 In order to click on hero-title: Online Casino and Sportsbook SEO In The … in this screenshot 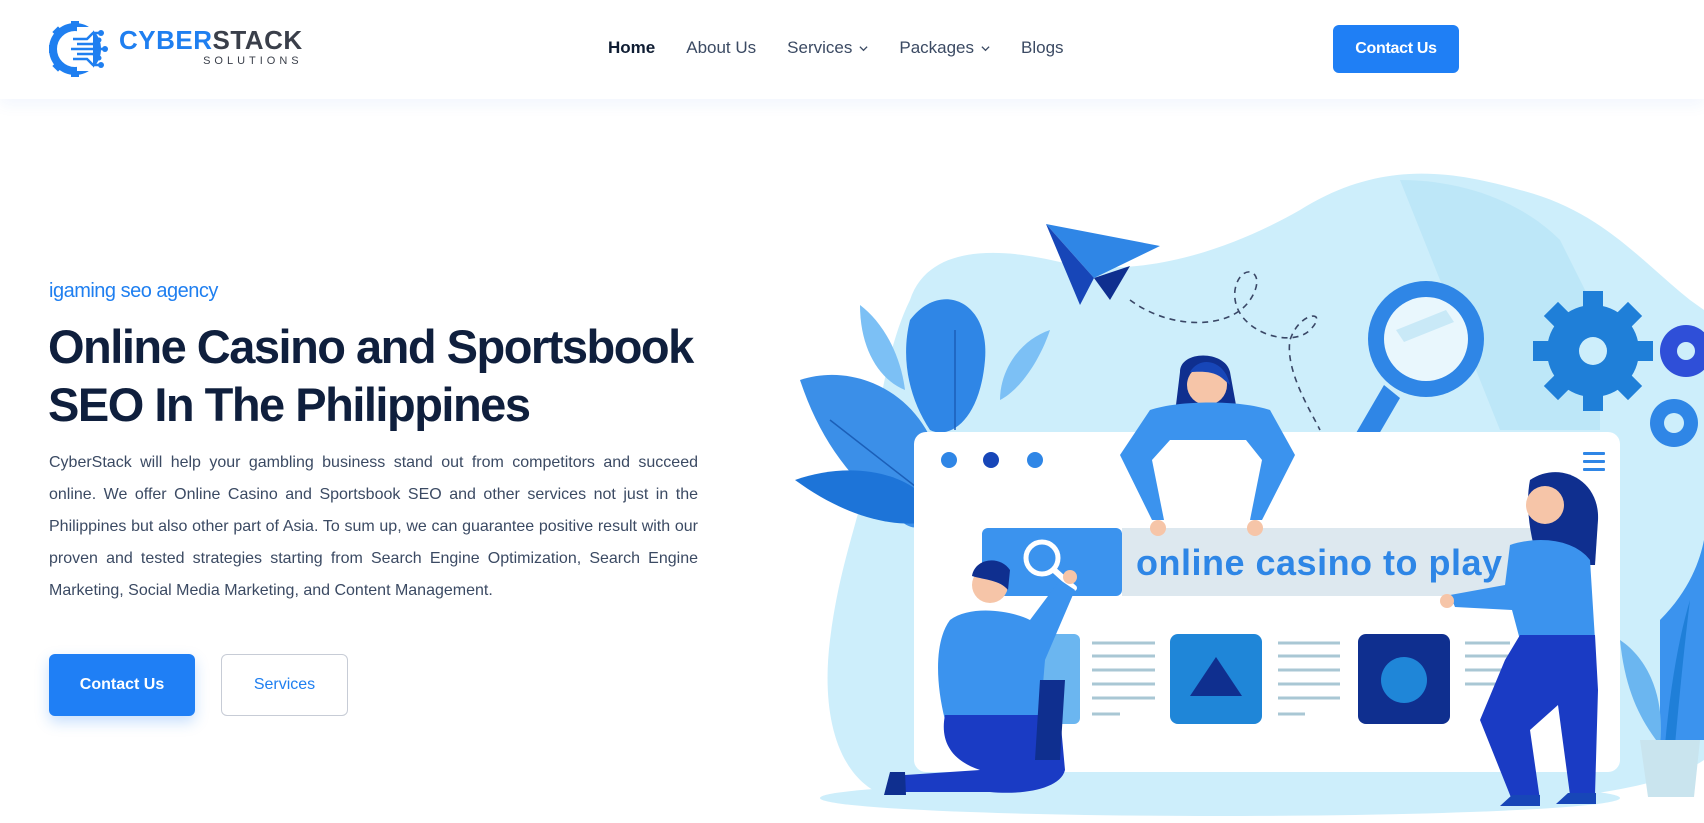, I will do `click(371, 375)`.